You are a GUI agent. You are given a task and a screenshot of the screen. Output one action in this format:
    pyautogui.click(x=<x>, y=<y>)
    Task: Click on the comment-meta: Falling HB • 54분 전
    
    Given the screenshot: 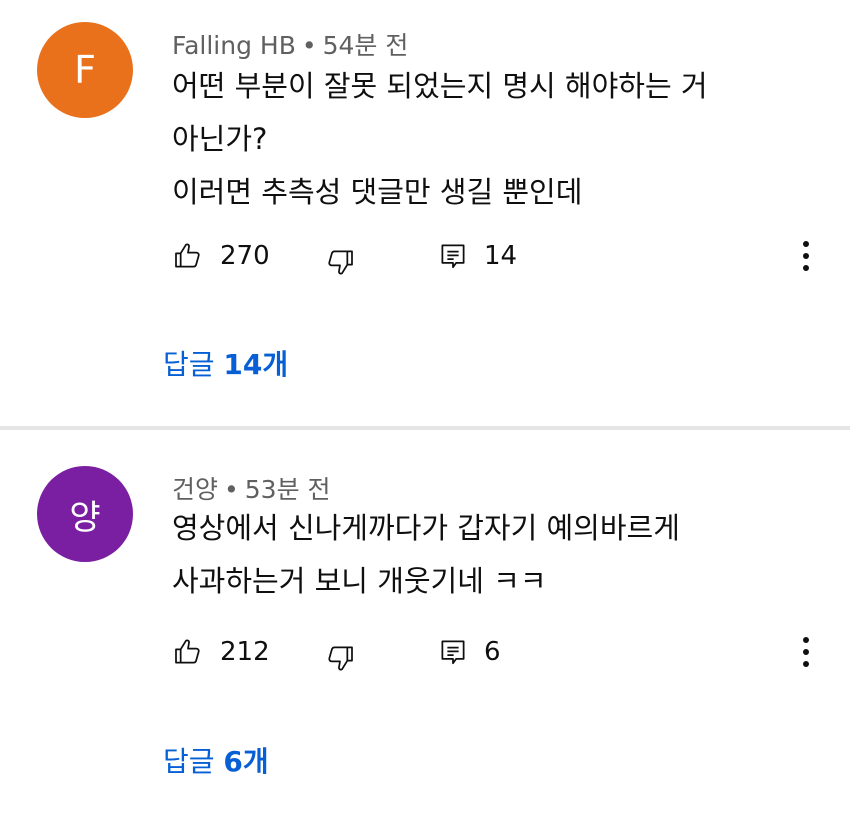 What is the action you would take?
    pyautogui.click(x=290, y=44)
    